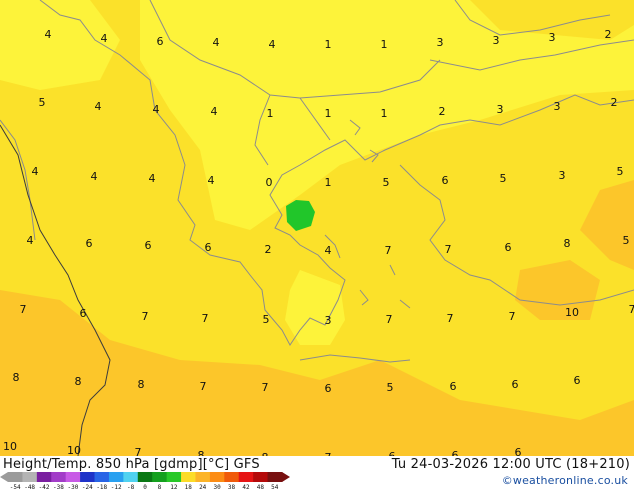 Image resolution: width=634 pixels, height=490 pixels. Describe the element at coordinates (510, 464) in the screenshot. I see `valid-time: Tu 24-03-2026 12:00 UTC (18+210)` at that location.